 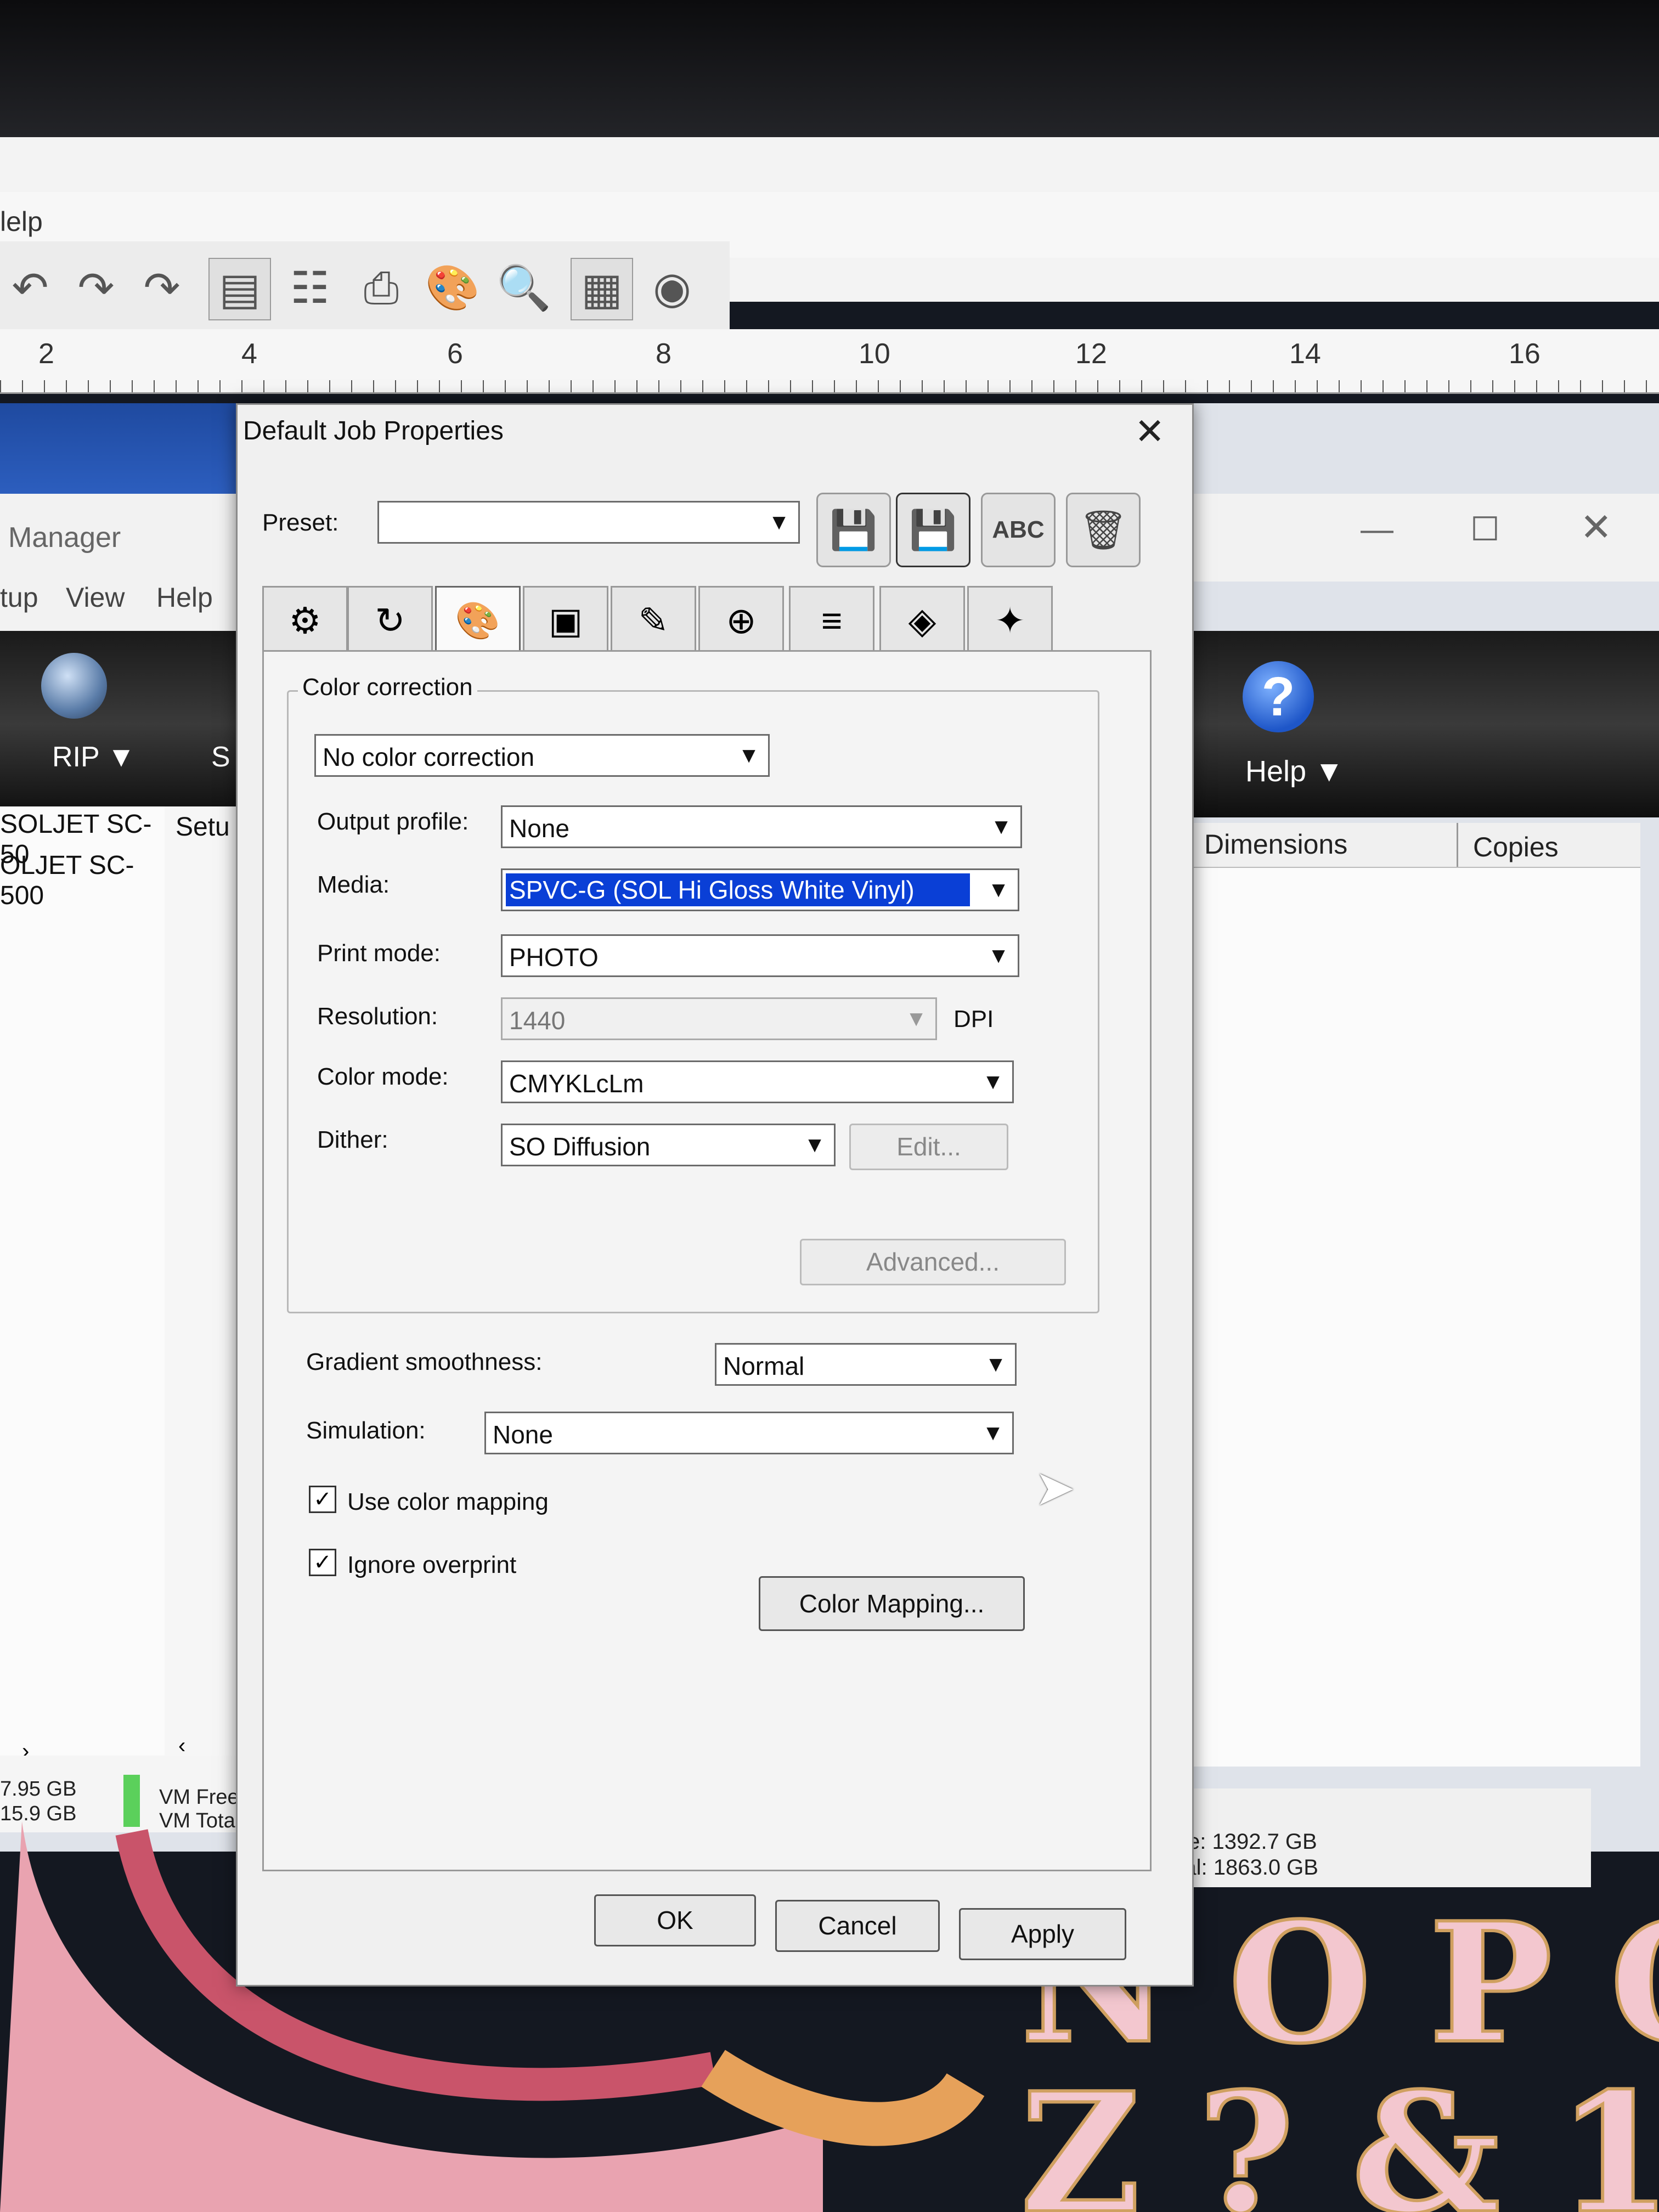 I want to click on ruler-label: 8, so click(x=664, y=354).